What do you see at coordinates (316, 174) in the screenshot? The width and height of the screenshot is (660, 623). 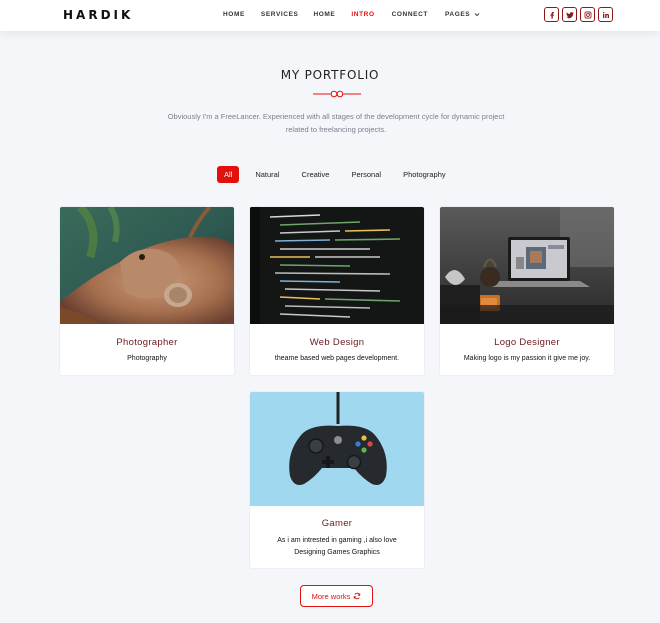 I see `filter-creative: Creative` at bounding box center [316, 174].